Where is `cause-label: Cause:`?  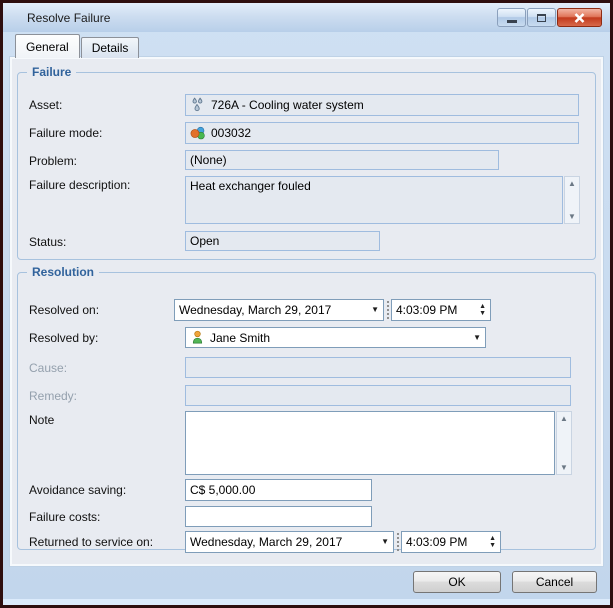
cause-label: Cause: is located at coordinates (48, 368).